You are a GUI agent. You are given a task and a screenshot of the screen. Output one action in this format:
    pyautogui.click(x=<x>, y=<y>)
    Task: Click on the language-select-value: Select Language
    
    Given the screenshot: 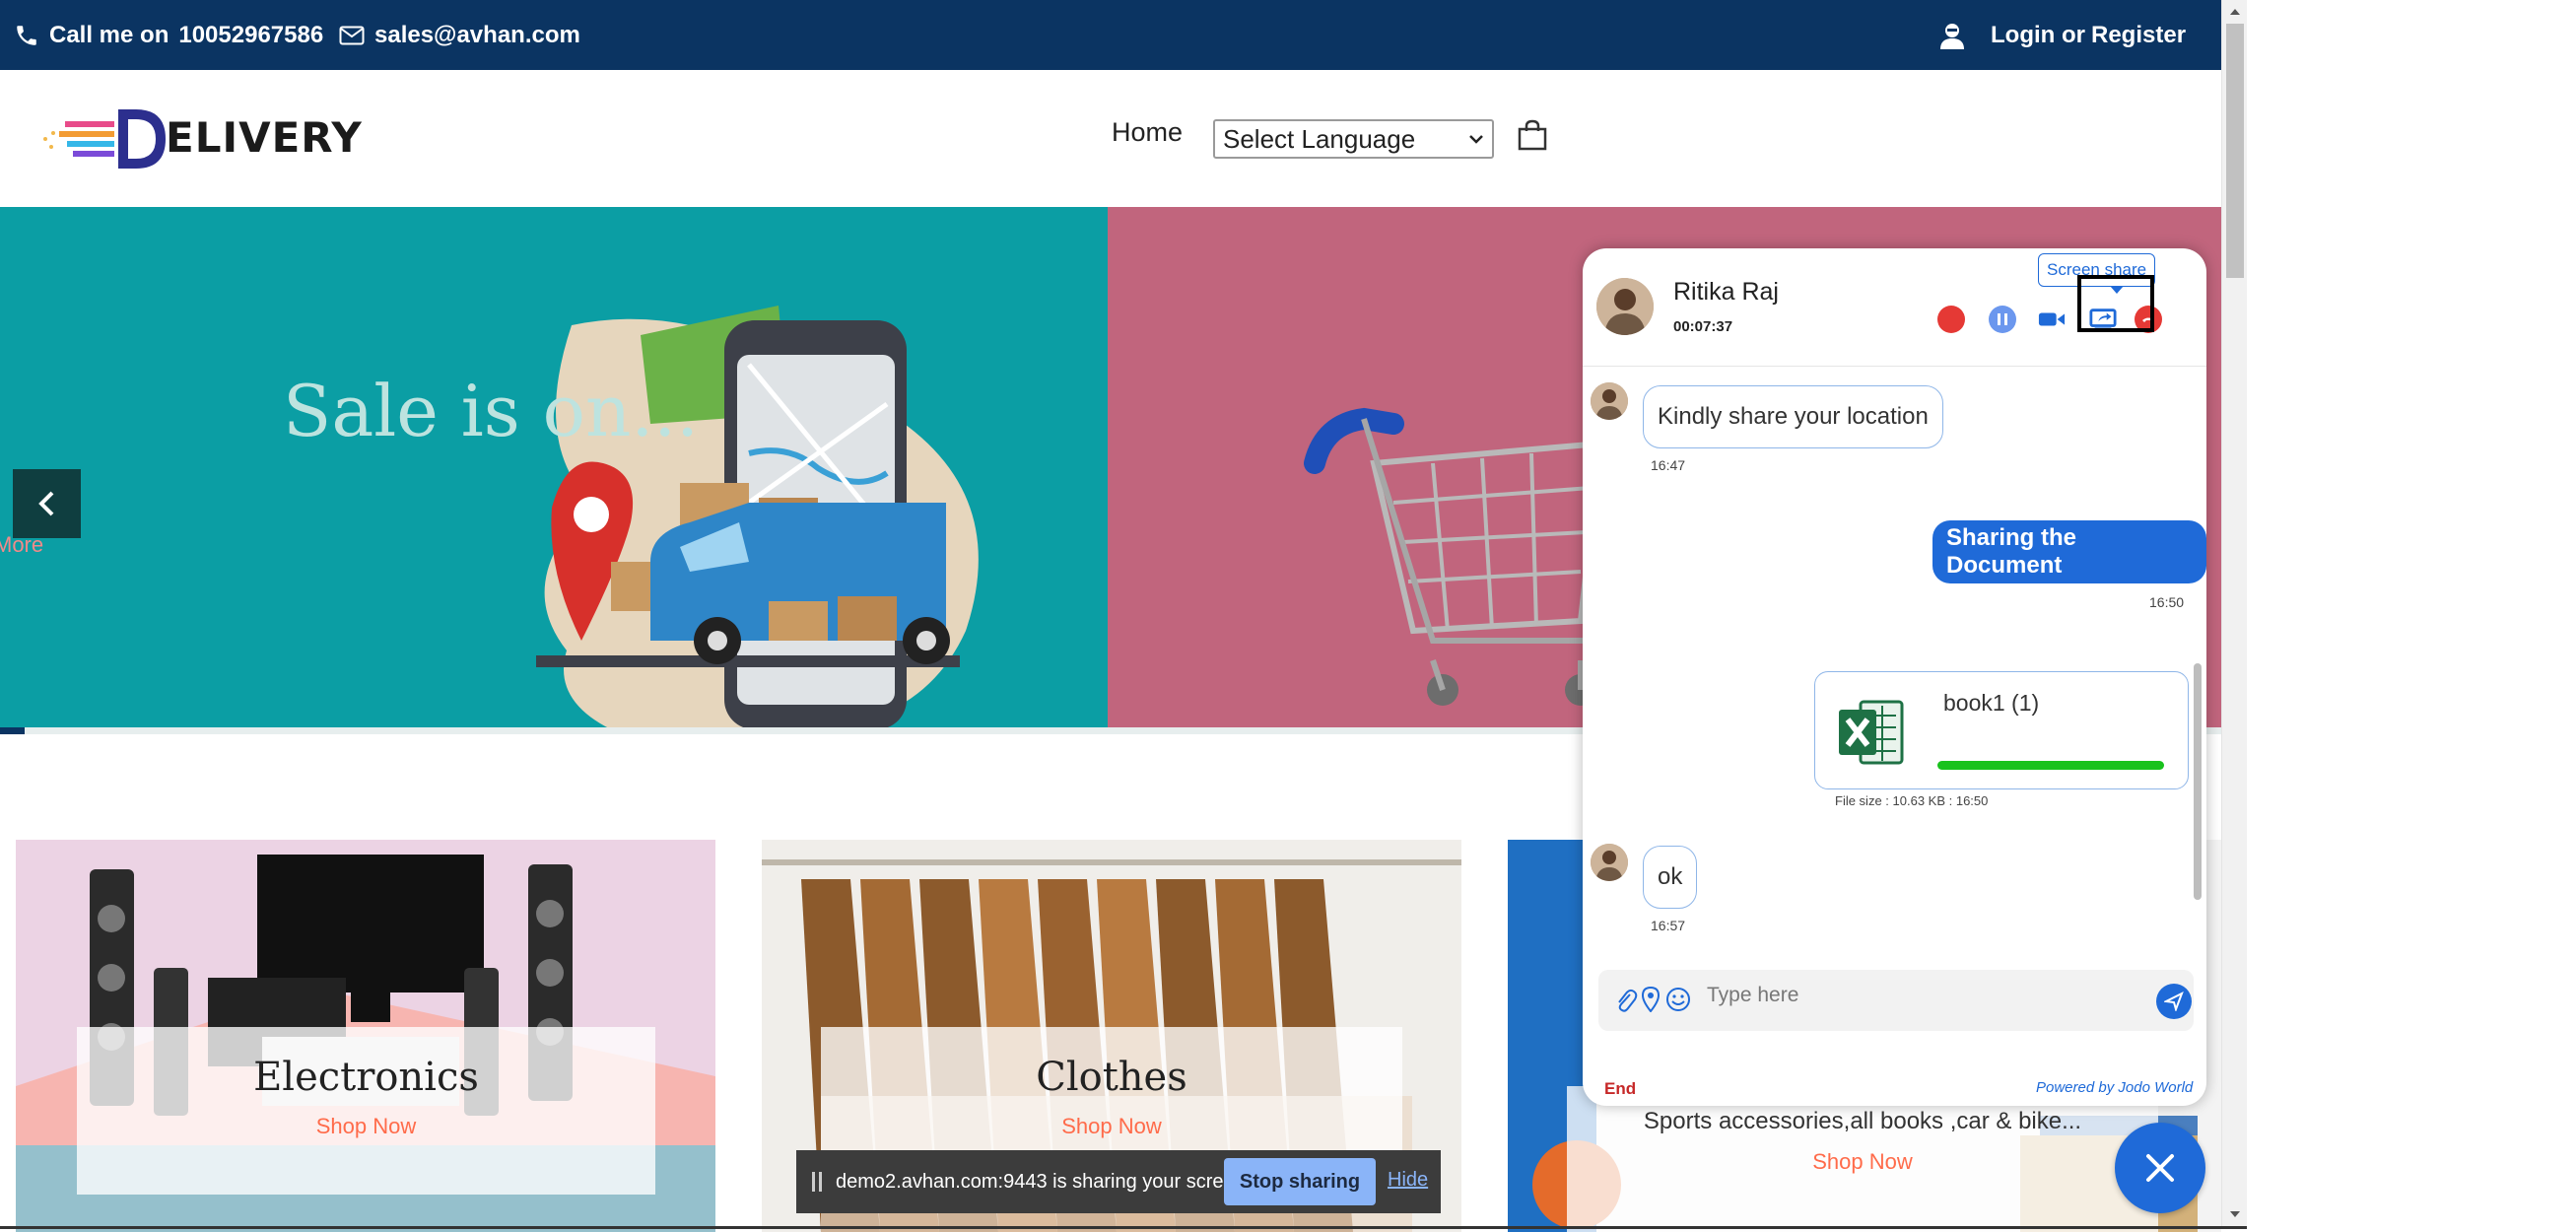 What is the action you would take?
    pyautogui.click(x=1319, y=138)
    